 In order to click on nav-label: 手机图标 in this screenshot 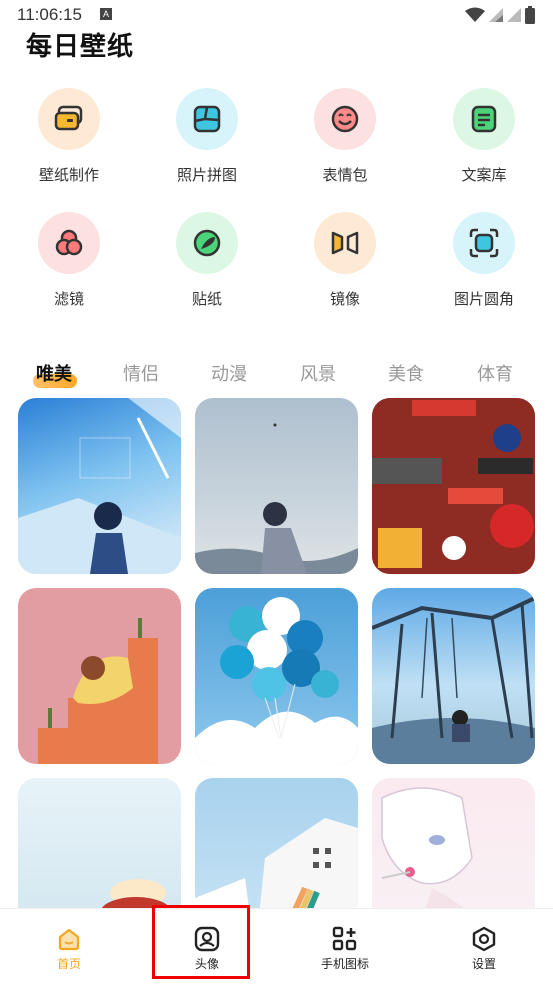, I will do `click(344, 964)`.